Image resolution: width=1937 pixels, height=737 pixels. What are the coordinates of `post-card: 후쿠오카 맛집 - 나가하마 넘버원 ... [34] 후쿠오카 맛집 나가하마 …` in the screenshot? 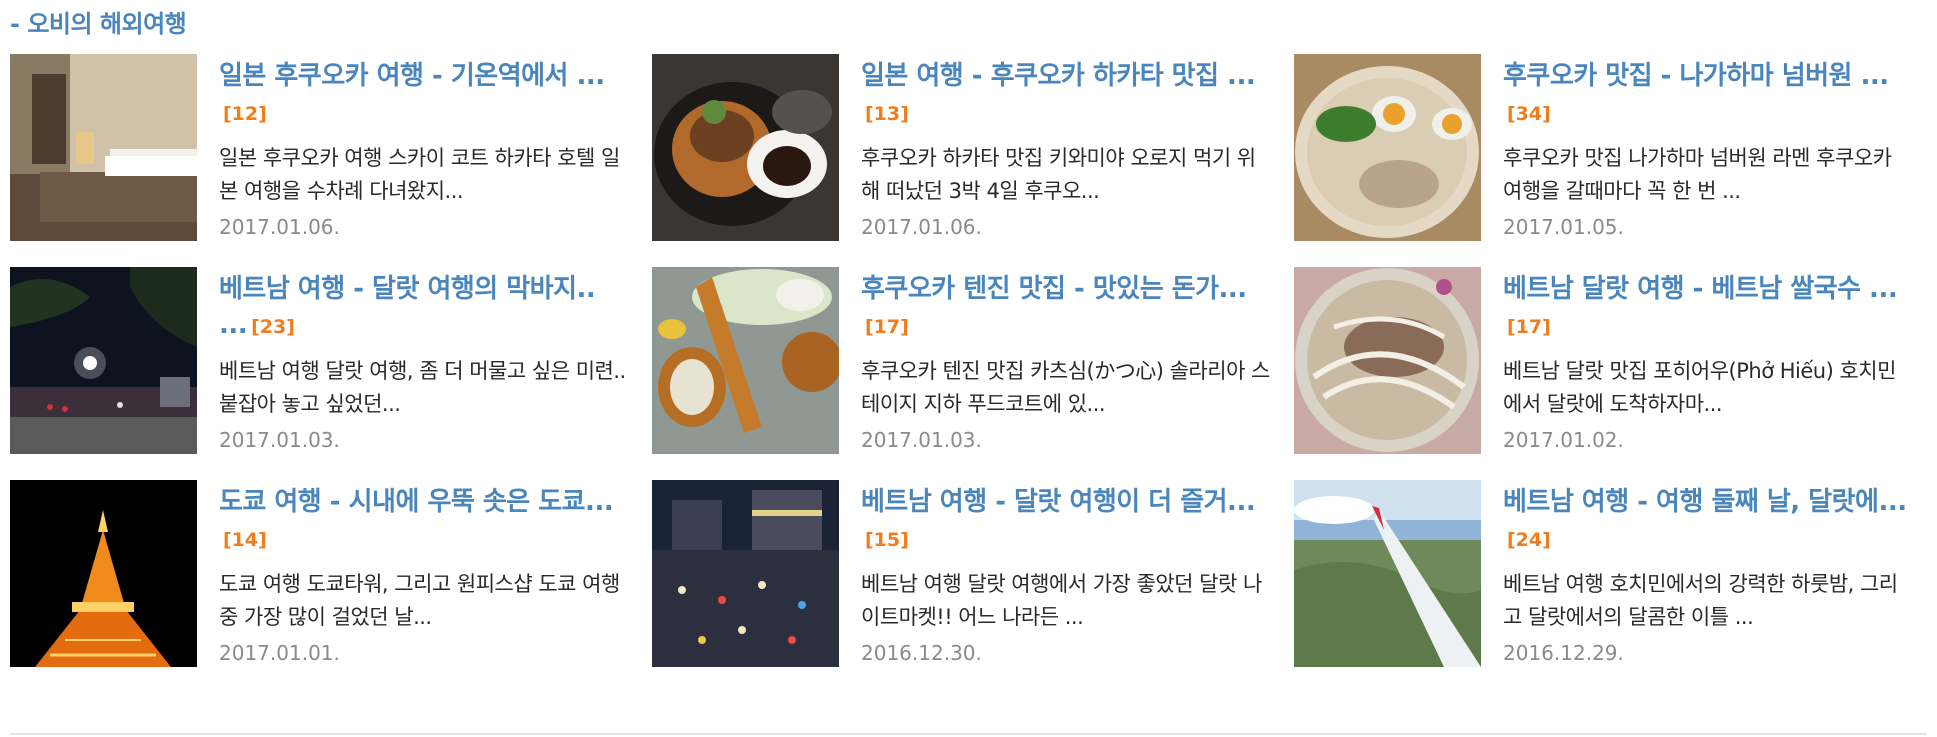 It's located at (1602, 147).